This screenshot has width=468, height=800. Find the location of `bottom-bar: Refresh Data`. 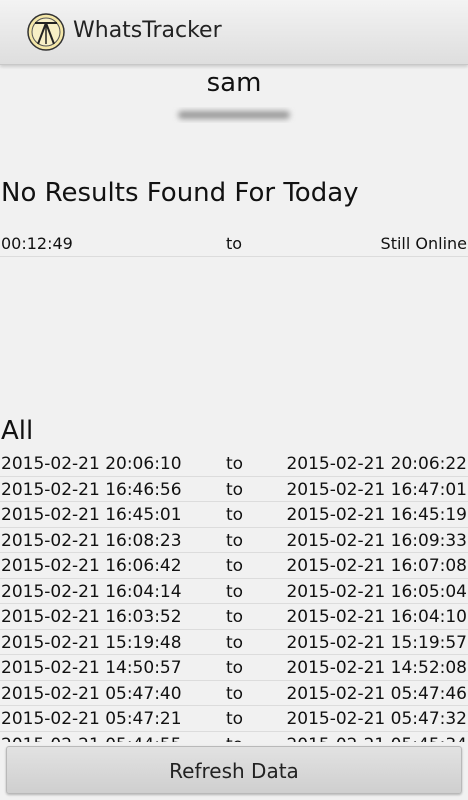

bottom-bar: Refresh Data is located at coordinates (234, 771).